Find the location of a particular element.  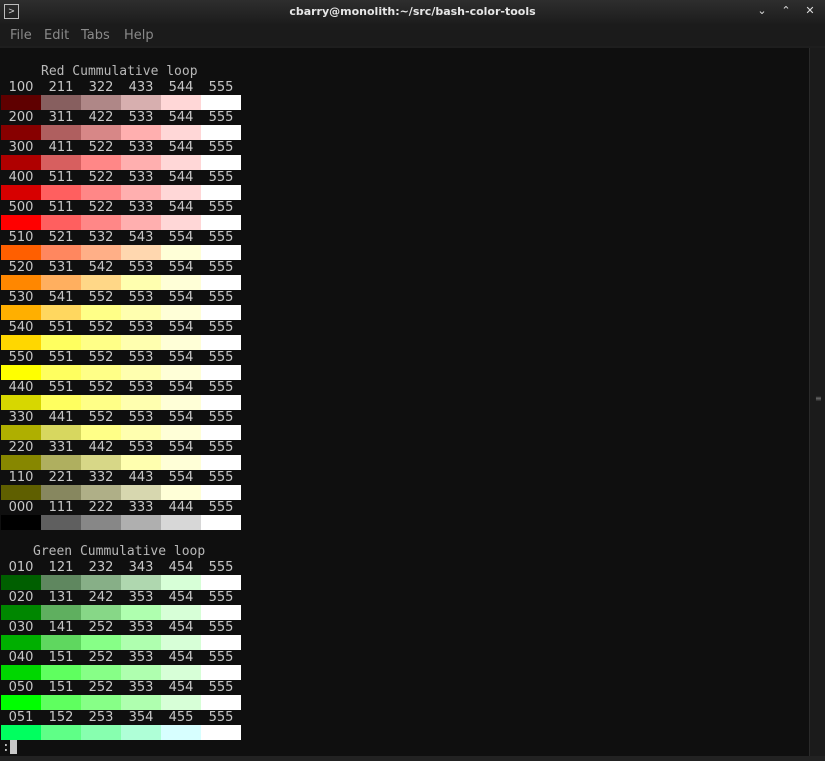

color-code-label: 121 is located at coordinates (61, 567).